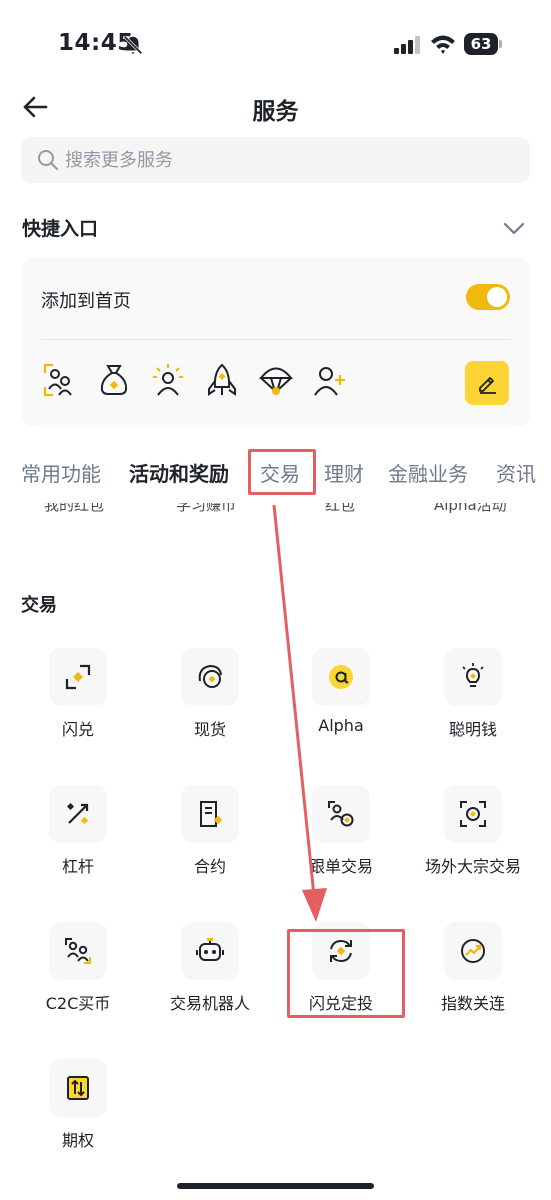  I want to click on c2c-icon, so click(78, 951).